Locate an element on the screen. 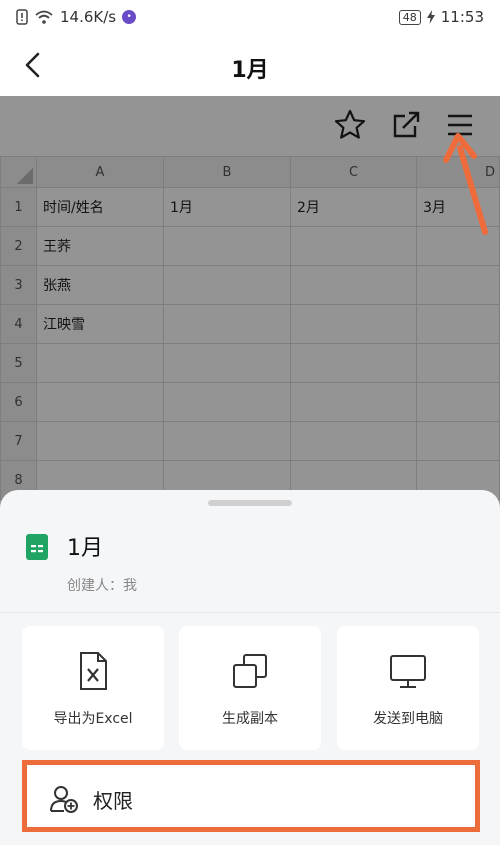 This screenshot has height=845, width=500. sheet-file-icon is located at coordinates (37, 547).